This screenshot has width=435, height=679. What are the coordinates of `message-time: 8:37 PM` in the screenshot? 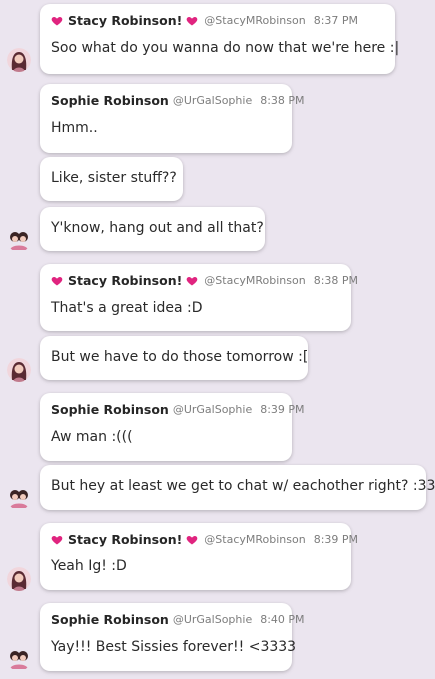 It's located at (336, 20).